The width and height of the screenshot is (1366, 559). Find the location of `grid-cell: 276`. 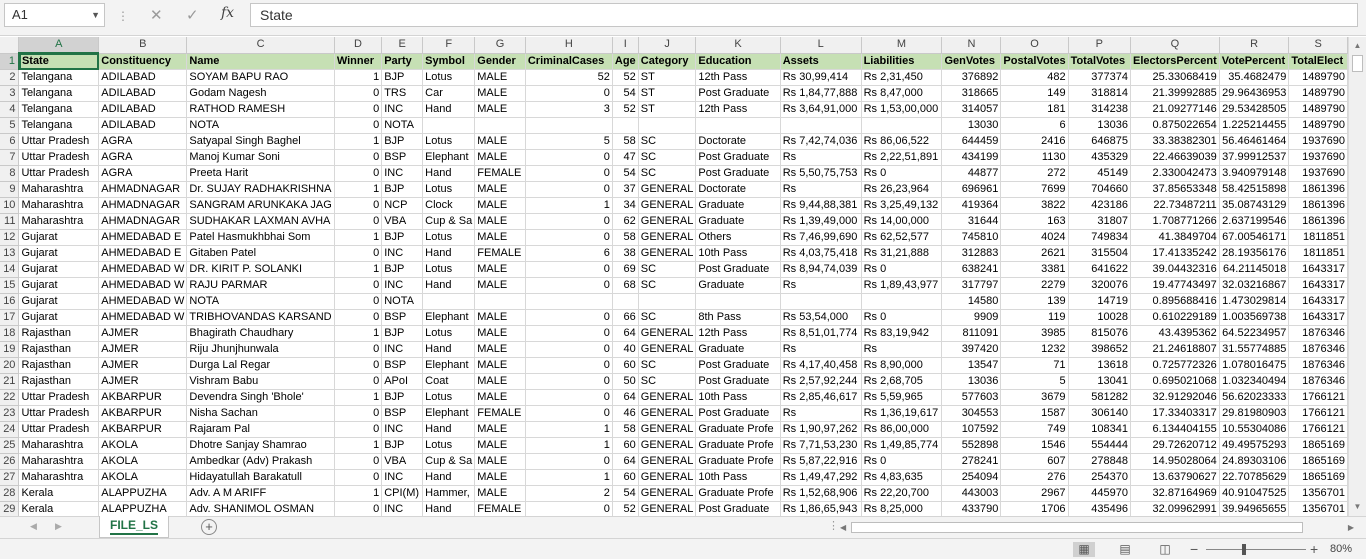

grid-cell: 276 is located at coordinates (1034, 477).